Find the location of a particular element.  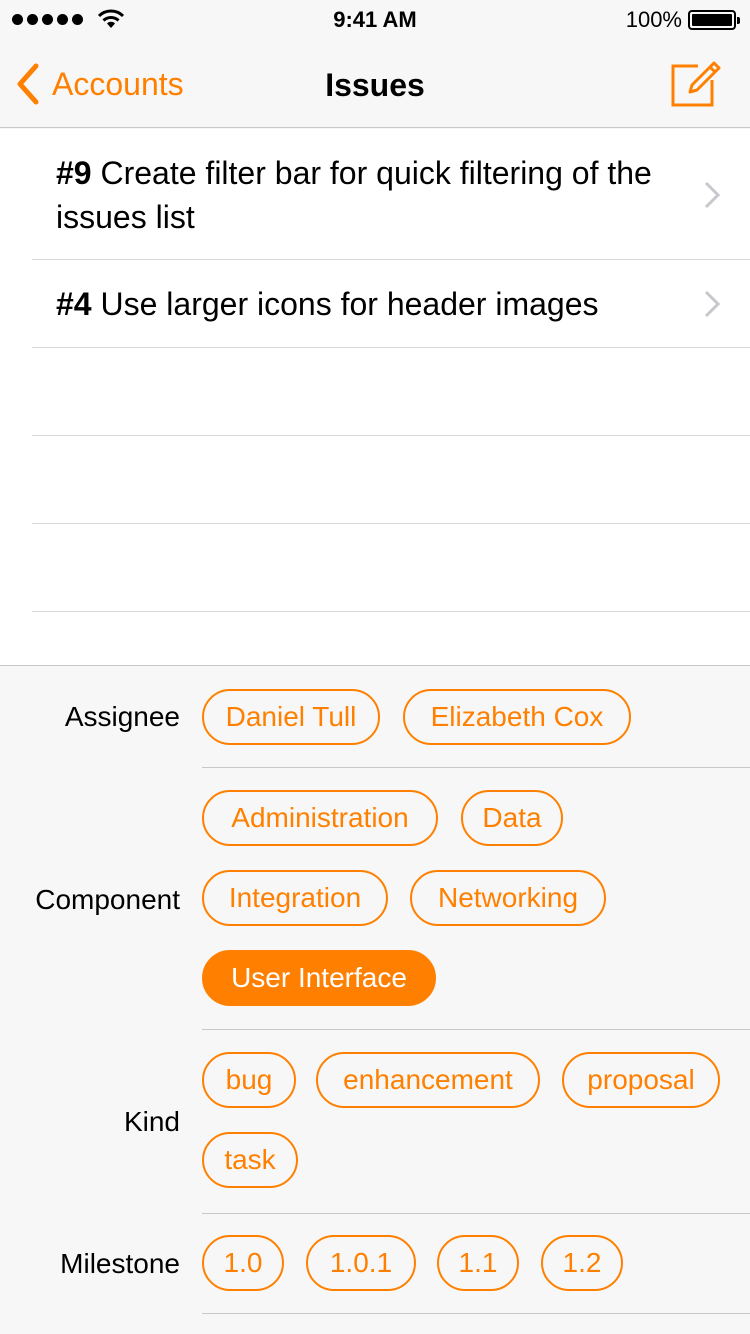

filter-chip-integration: Integration is located at coordinates (295, 898).